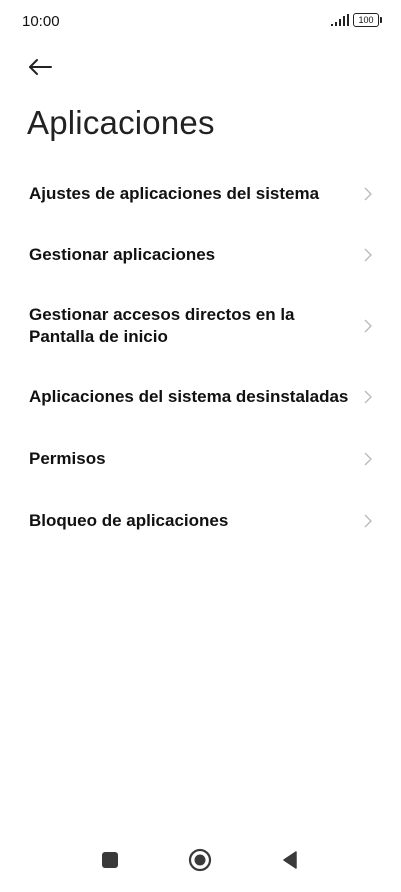  I want to click on menu-item-manage-apps: Gestionar aplicaciones, so click(200, 255).